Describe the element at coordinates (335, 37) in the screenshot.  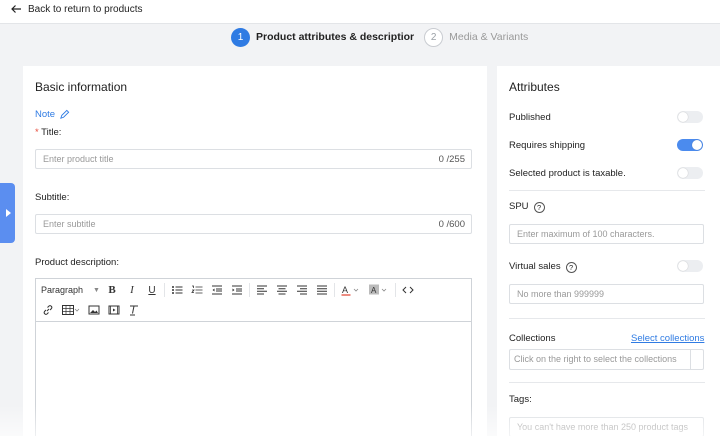
I see `step-1-label: Product attributes & descriptior` at that location.